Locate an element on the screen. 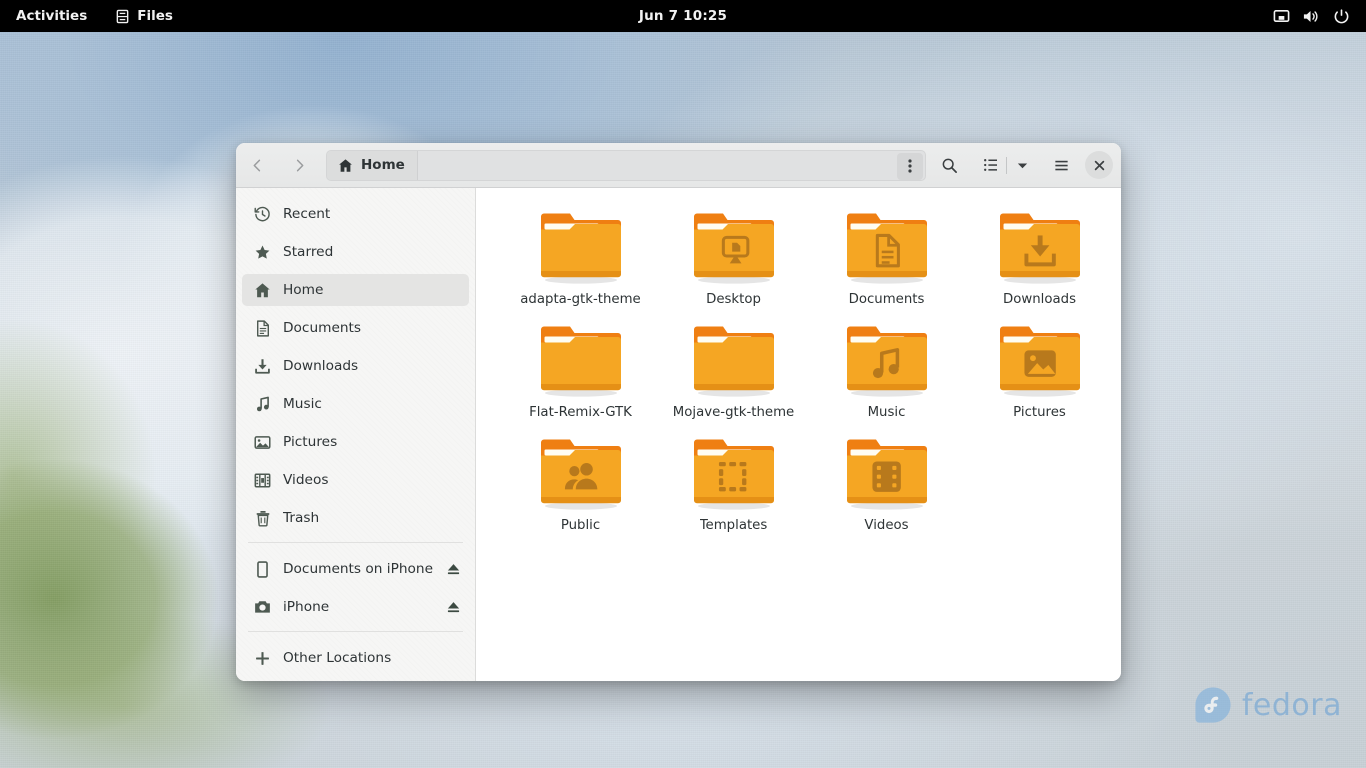 Image resolution: width=1366 pixels, height=768 pixels. file-label: Pictures is located at coordinates (1039, 412).